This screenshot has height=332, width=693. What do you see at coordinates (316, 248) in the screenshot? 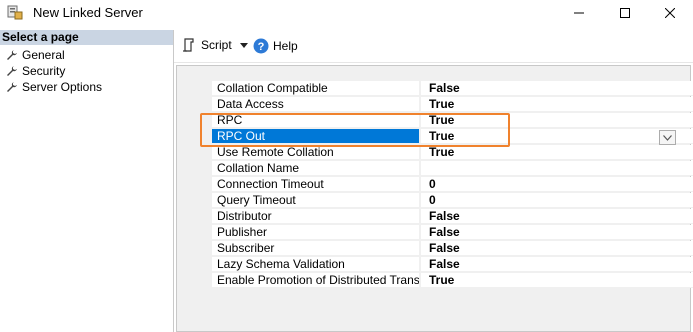
I see `property-name: Subscriber` at bounding box center [316, 248].